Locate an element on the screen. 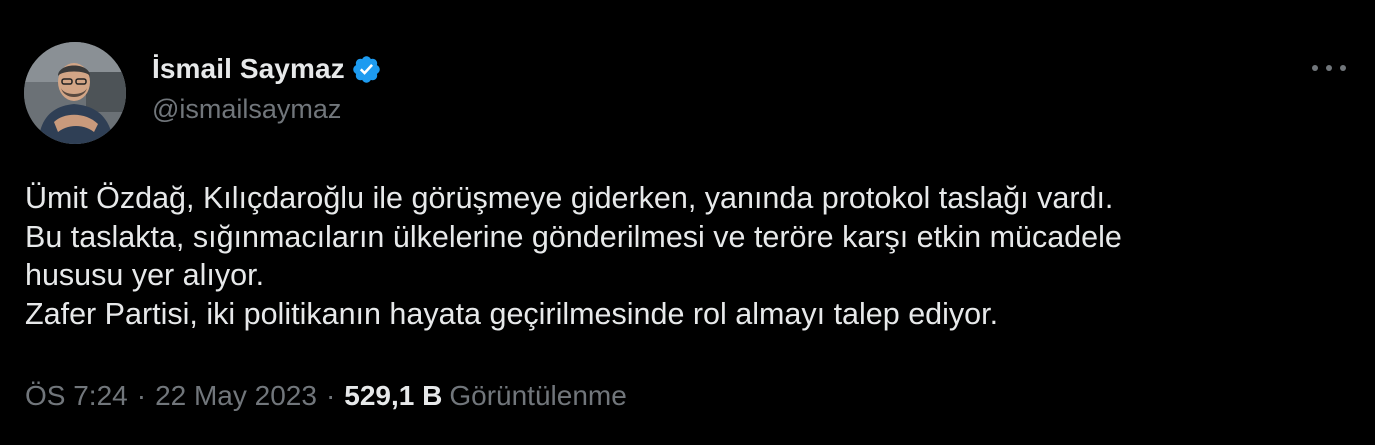 This screenshot has height=445, width=1375. name-row: İsmail Saymaz is located at coordinates (267, 69).